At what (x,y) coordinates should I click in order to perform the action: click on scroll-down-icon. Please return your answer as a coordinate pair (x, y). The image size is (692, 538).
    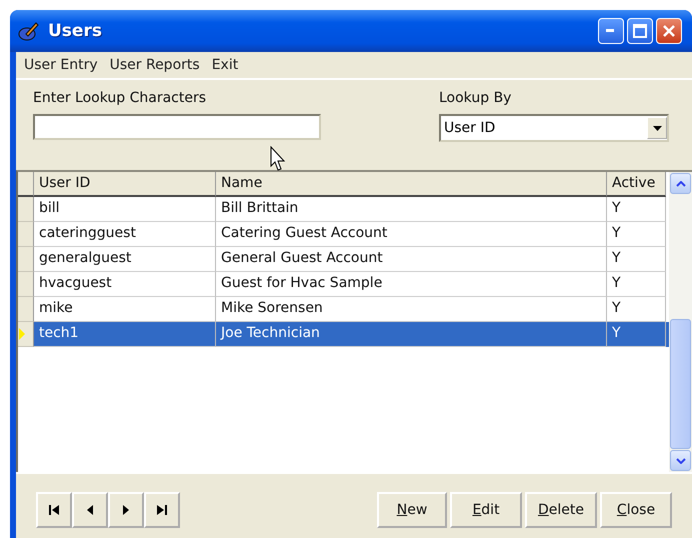
    Looking at the image, I should click on (681, 461).